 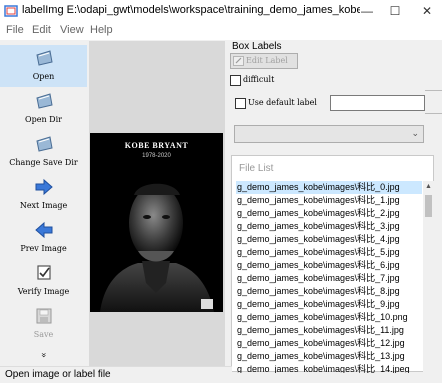 I want to click on kobe-portrait-image, so click(x=156, y=222).